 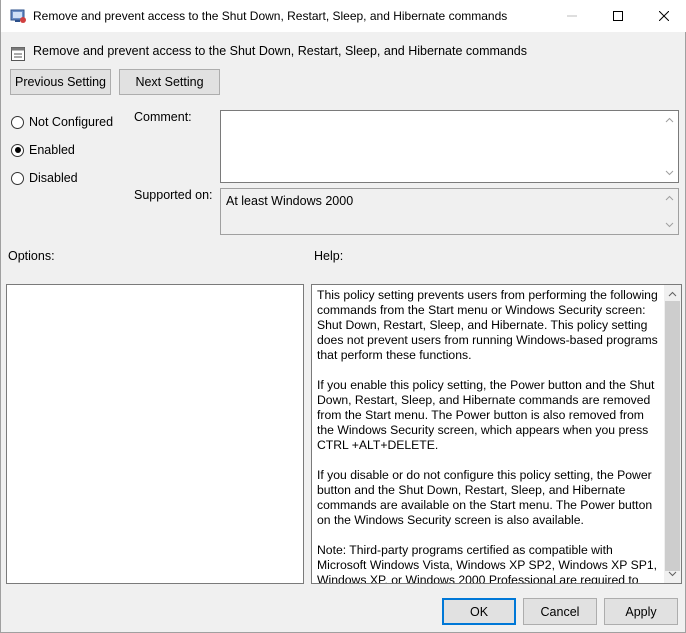 What do you see at coordinates (71, 122) in the screenshot?
I see `radio-label: Not Configured` at bounding box center [71, 122].